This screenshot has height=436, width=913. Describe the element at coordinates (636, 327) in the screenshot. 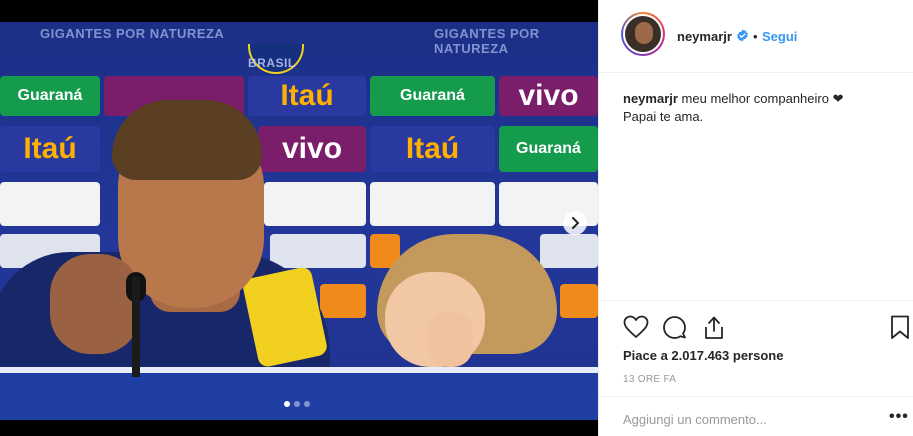

I see `heart-icon` at that location.